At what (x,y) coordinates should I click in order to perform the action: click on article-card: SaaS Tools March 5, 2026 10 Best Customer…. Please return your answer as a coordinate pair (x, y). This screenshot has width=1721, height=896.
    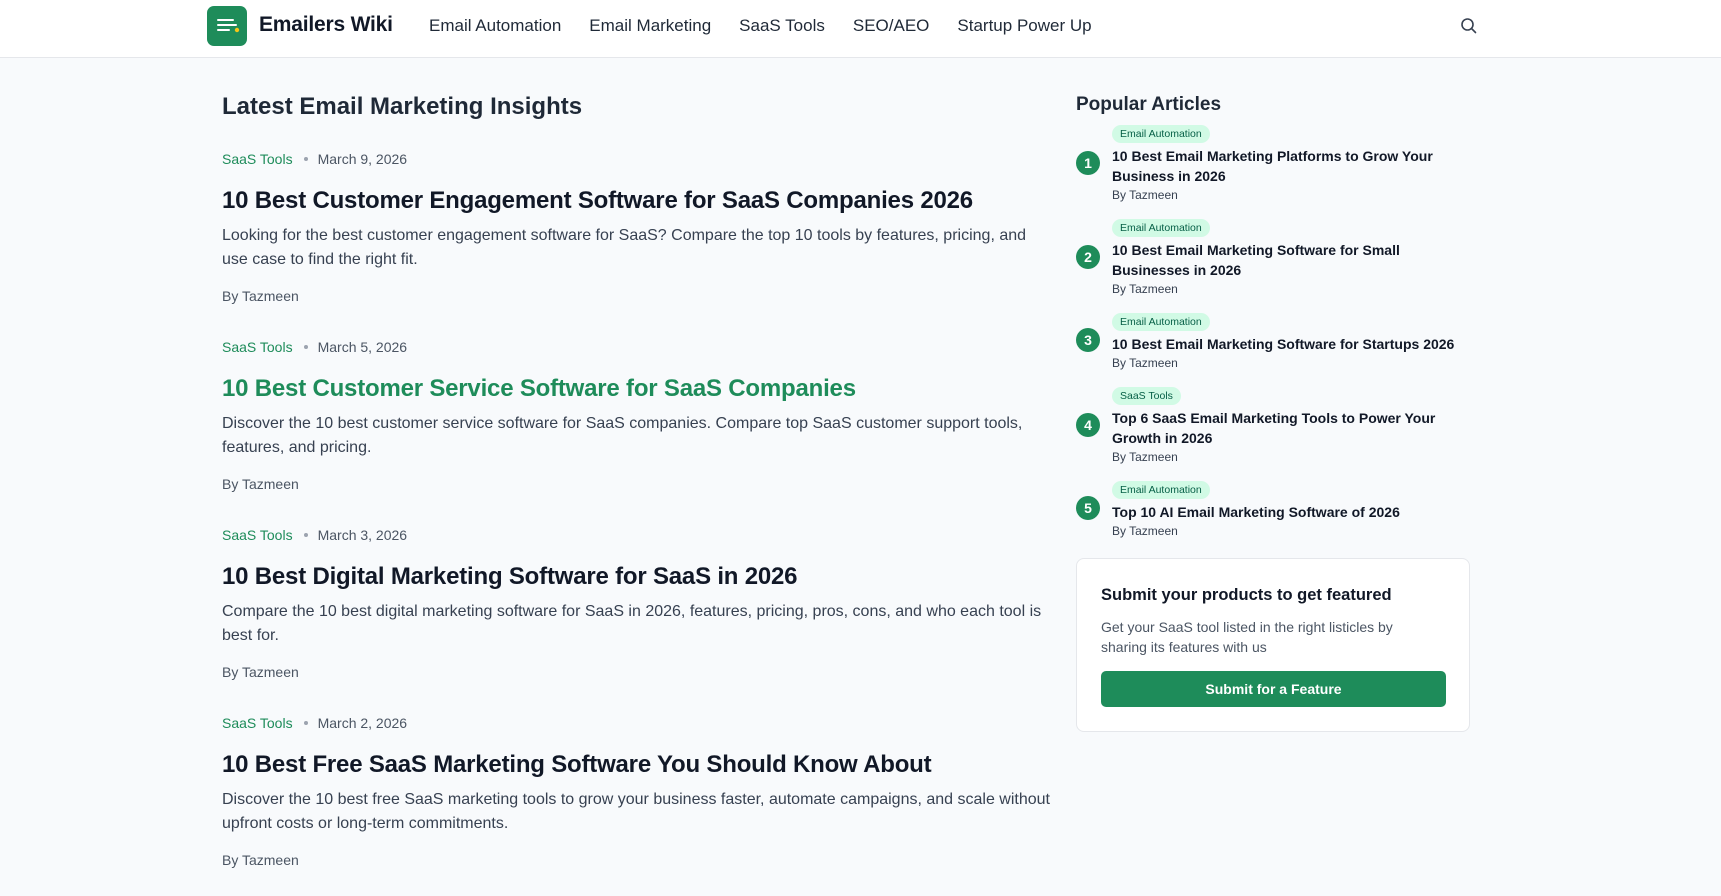
    Looking at the image, I should click on (637, 420).